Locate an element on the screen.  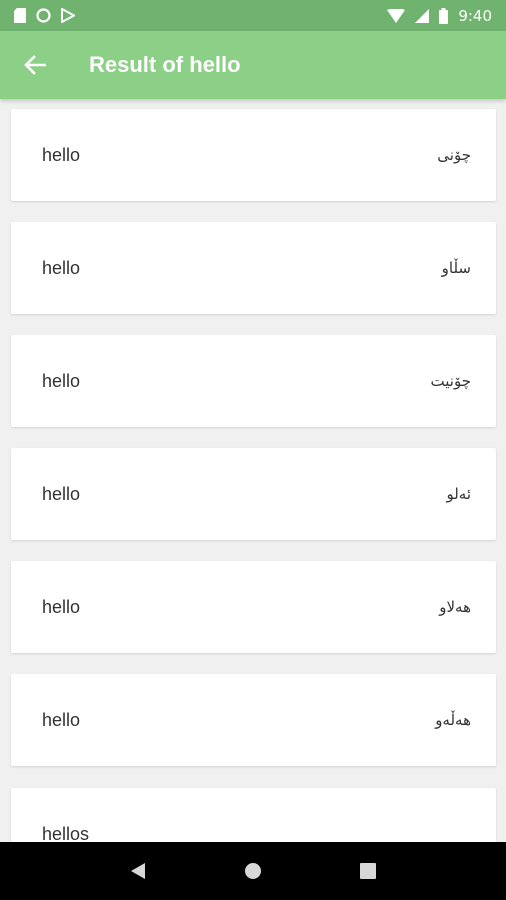
page-title: Result of hello is located at coordinates (165, 64).